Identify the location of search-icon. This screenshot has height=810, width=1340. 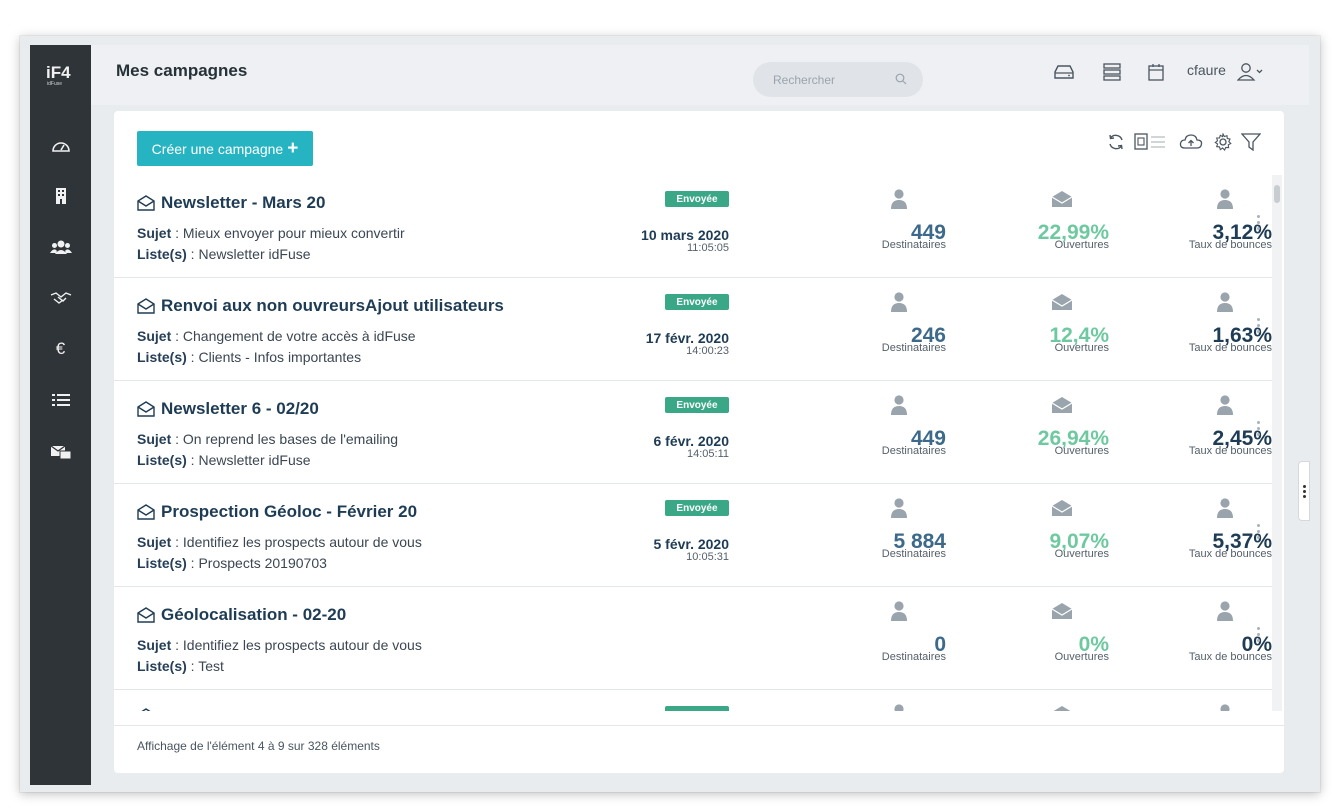
(901, 81).